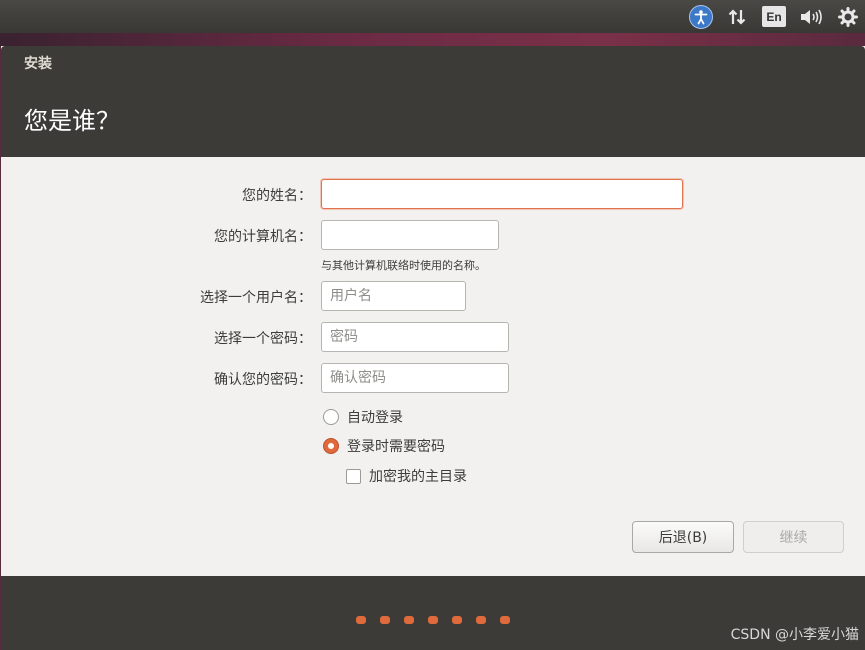 Image resolution: width=865 pixels, height=650 pixels. Describe the element at coordinates (331, 446) in the screenshot. I see `require-password-radio` at that location.